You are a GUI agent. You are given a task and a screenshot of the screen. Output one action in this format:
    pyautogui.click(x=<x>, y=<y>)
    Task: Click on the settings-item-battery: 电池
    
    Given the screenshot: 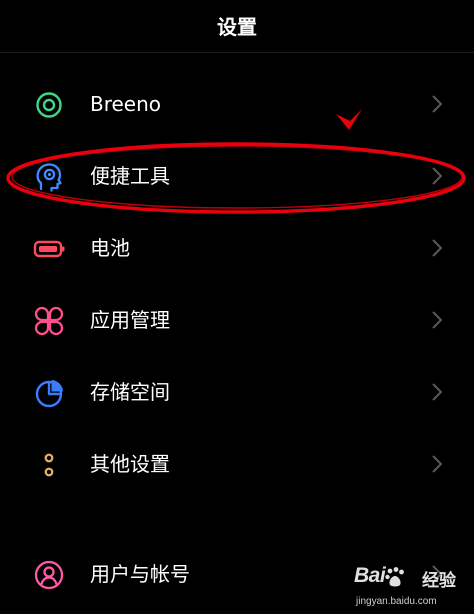 What is the action you would take?
    pyautogui.click(x=237, y=248)
    